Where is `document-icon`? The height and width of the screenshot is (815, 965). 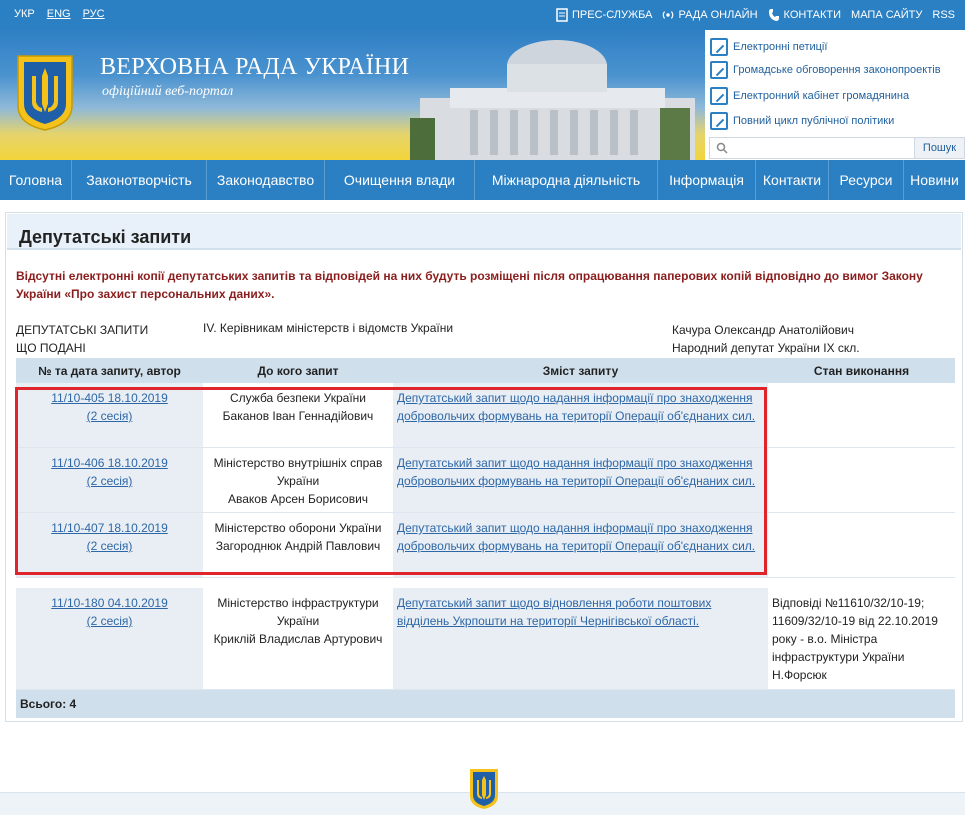
document-icon is located at coordinates (562, 15).